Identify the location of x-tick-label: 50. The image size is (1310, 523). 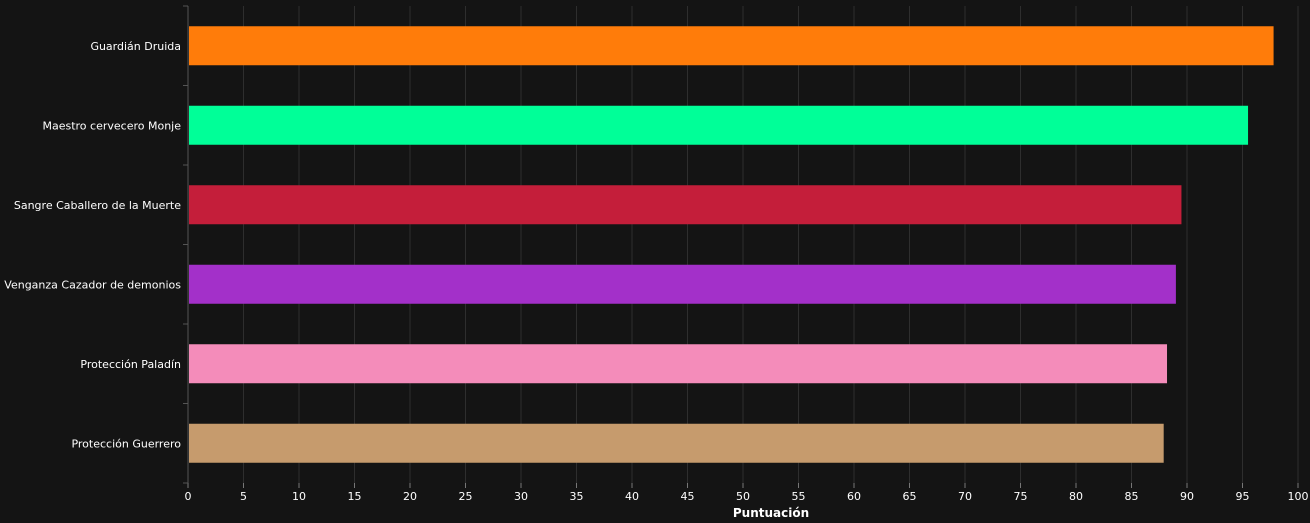
(743, 496).